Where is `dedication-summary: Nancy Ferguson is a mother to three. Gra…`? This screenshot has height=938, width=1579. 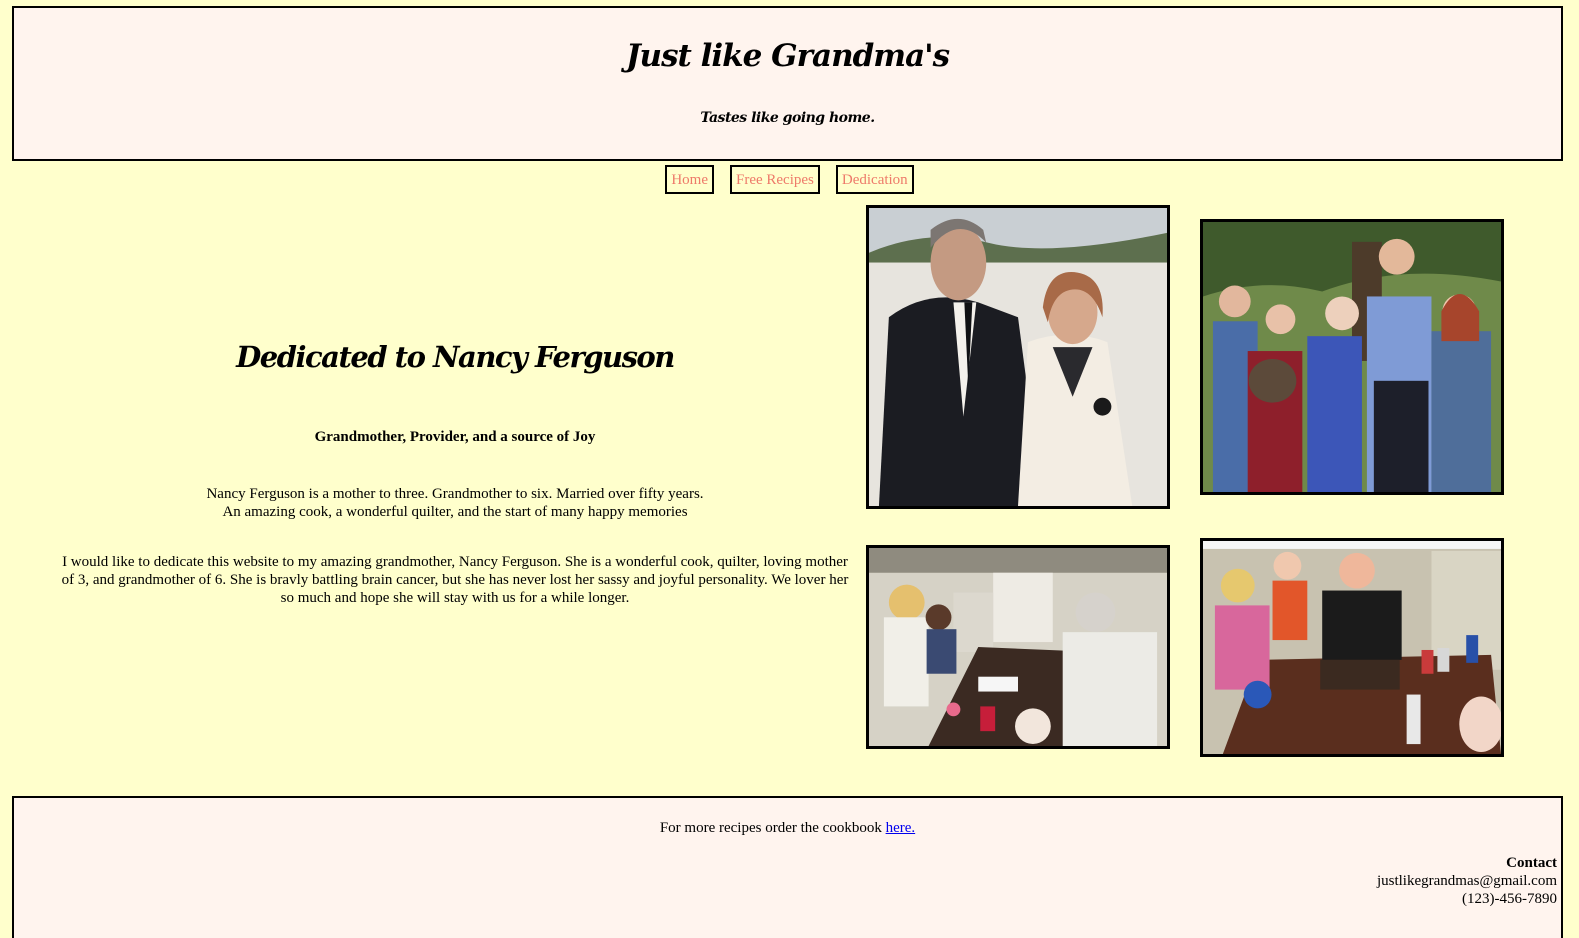
dedication-summary: Nancy Ferguson is a mother to three. Gra… is located at coordinates (455, 503).